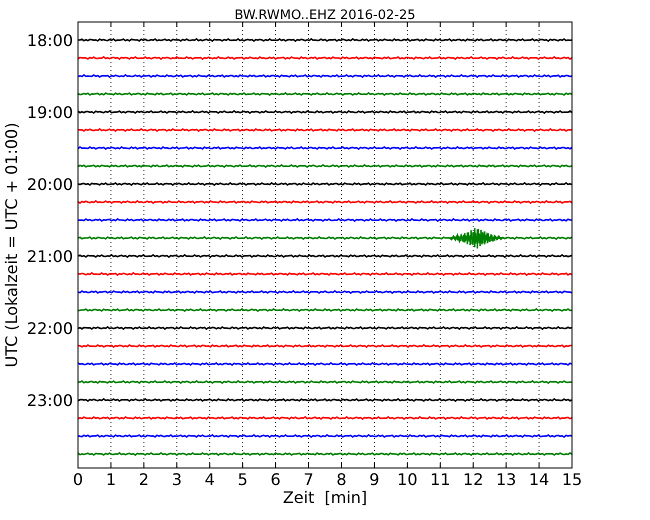  I want to click on tick-label: 5, so click(243, 479).